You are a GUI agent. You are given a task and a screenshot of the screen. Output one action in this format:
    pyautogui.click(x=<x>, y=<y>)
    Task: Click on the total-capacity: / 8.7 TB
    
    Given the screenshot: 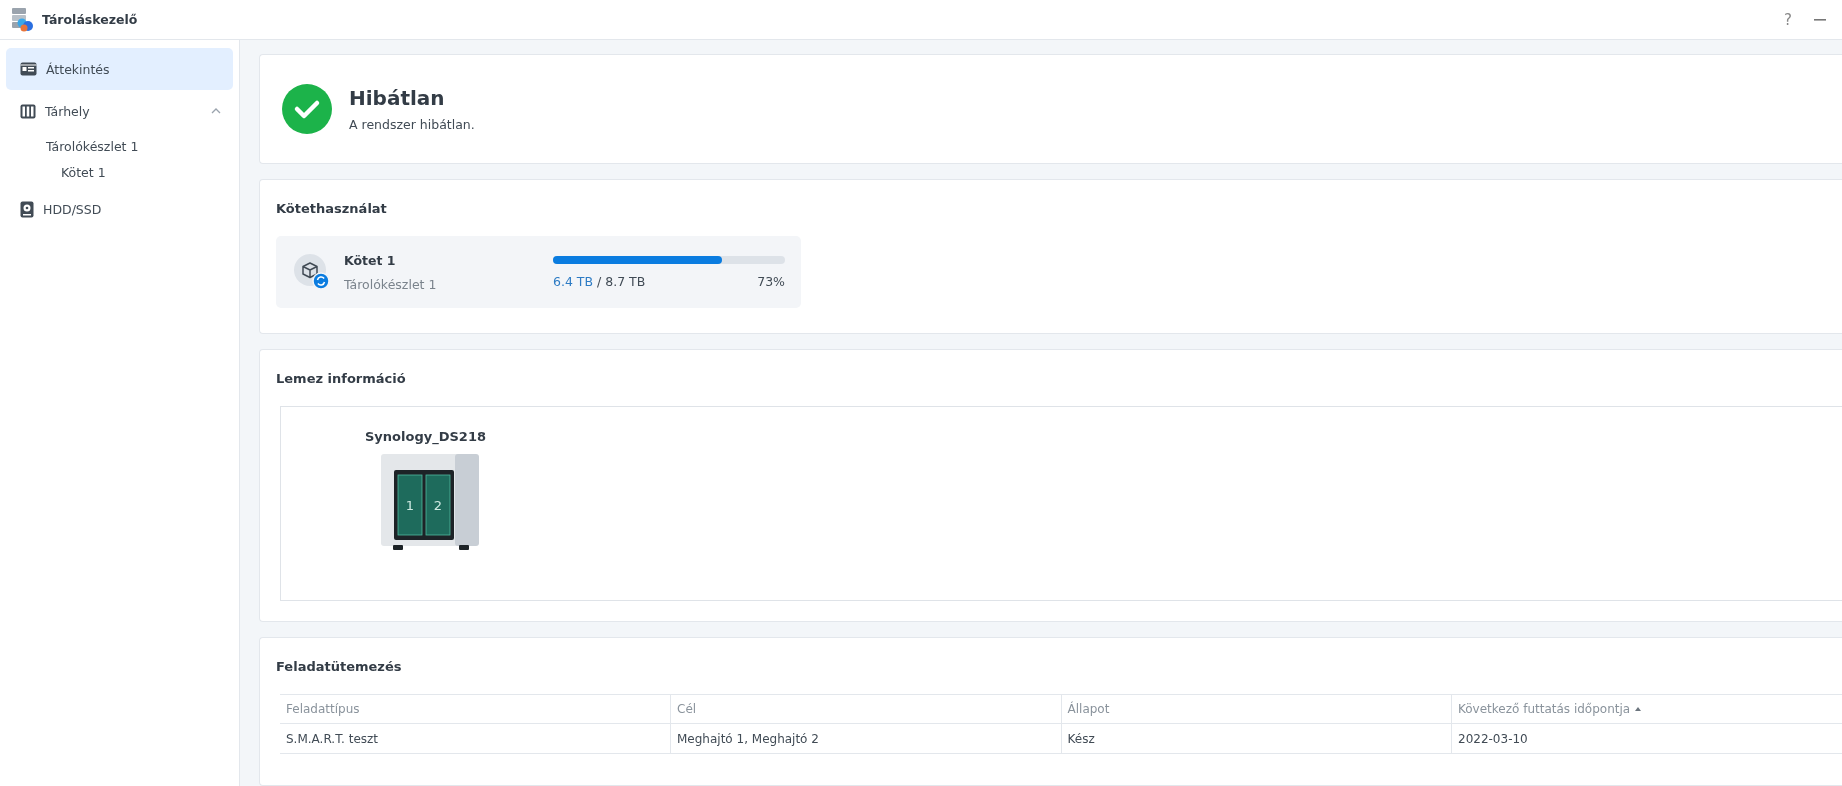 What is the action you would take?
    pyautogui.click(x=622, y=281)
    